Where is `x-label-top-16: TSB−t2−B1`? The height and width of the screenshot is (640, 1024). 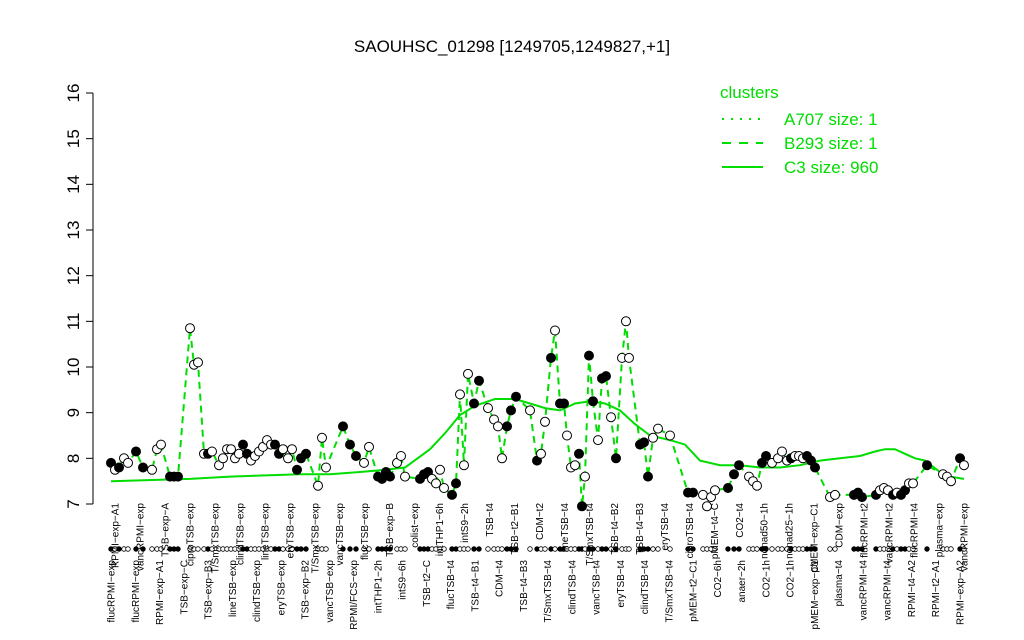
x-label-top-16: TSB−t2−B1 is located at coordinates (515, 529).